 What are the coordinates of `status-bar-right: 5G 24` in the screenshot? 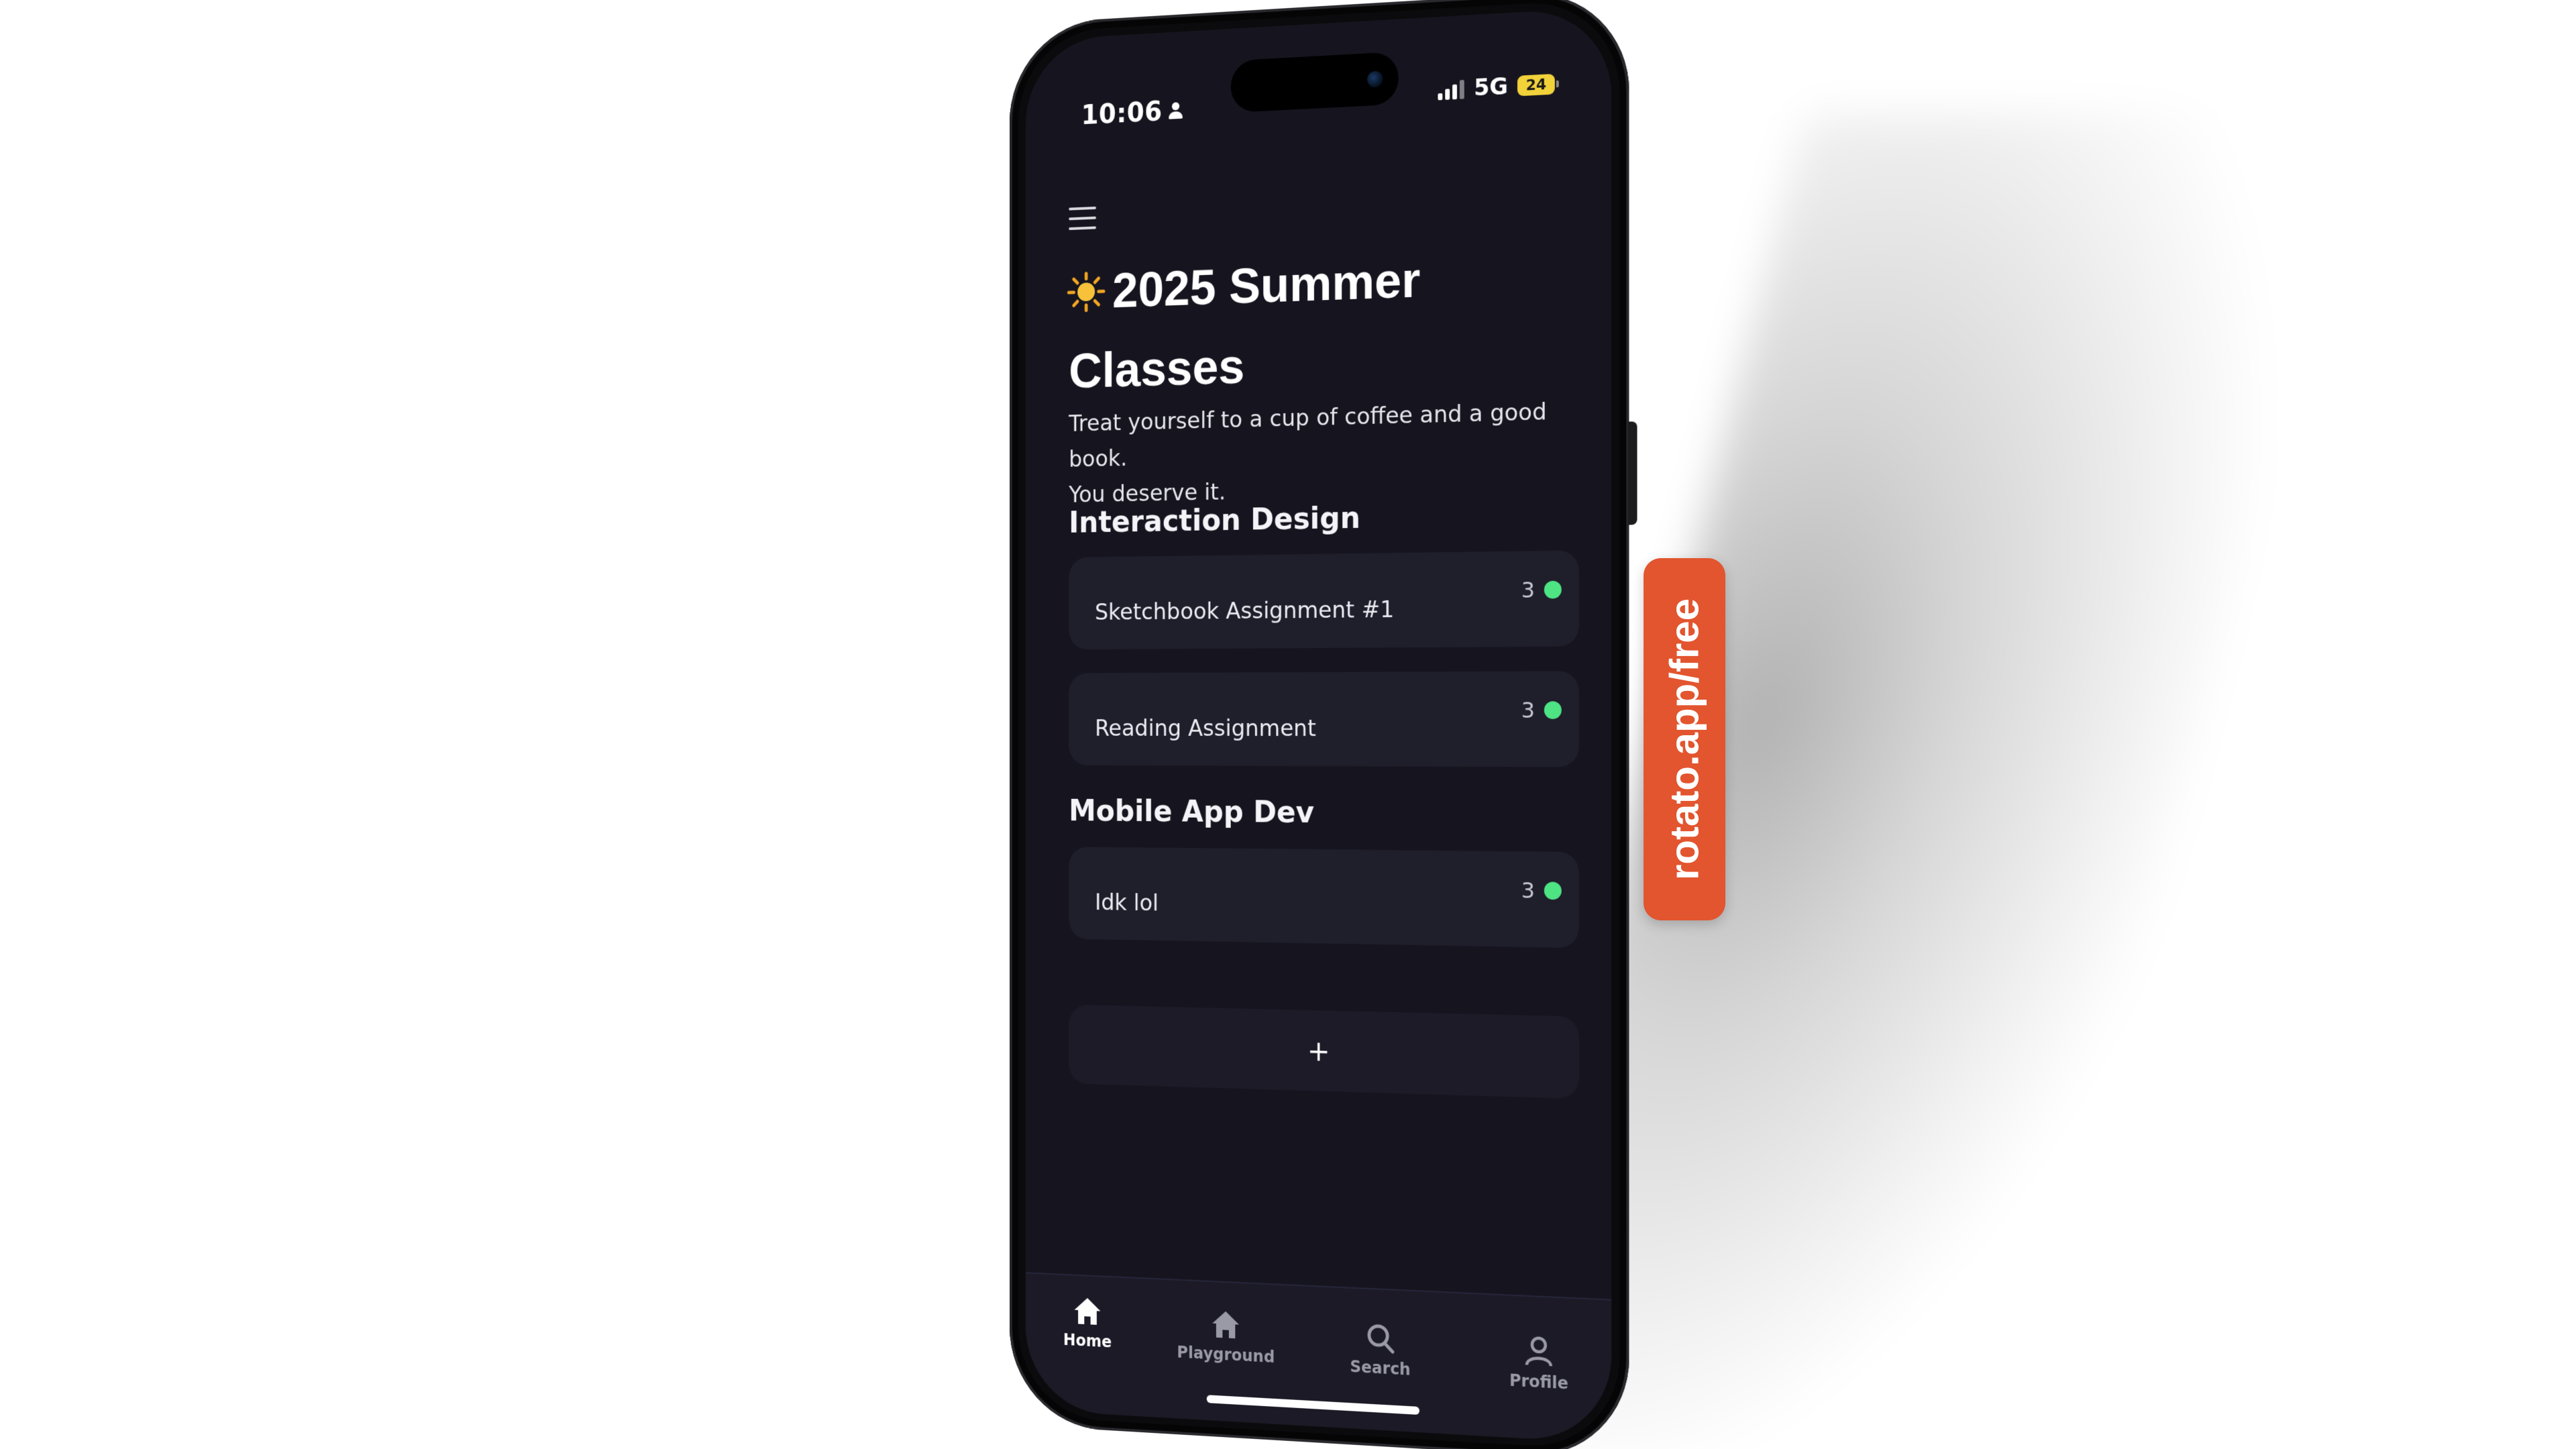 It's located at (1496, 87).